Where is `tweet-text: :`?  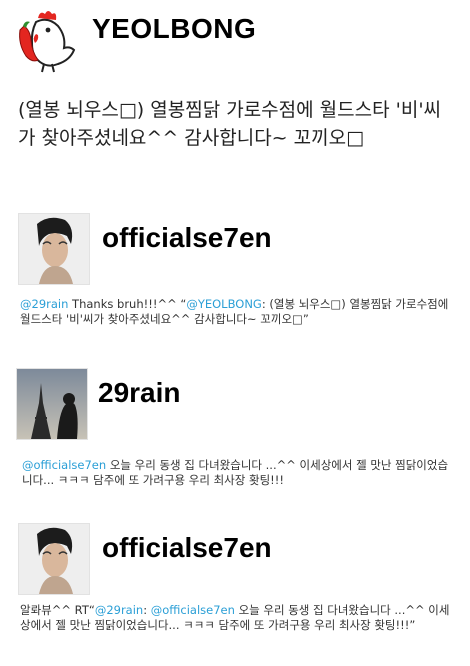 tweet-text: : is located at coordinates (147, 610).